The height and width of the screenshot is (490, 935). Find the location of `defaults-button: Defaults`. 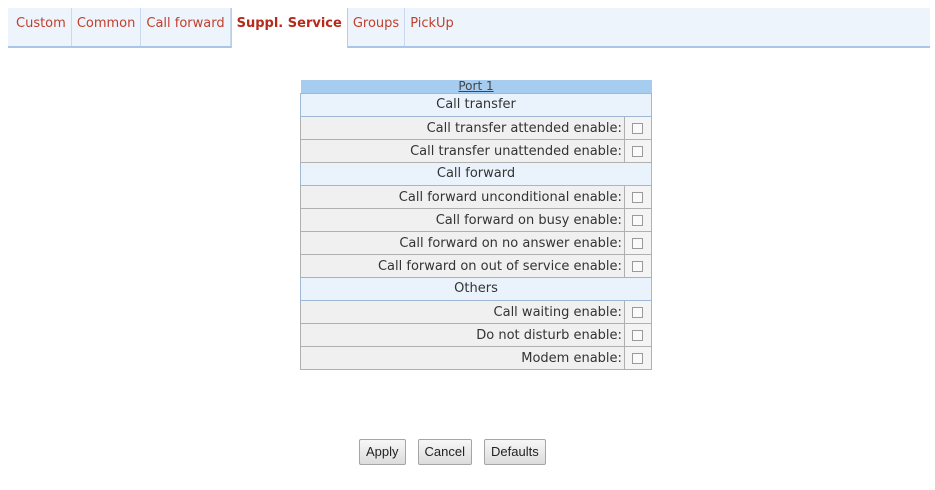

defaults-button: Defaults is located at coordinates (515, 452).